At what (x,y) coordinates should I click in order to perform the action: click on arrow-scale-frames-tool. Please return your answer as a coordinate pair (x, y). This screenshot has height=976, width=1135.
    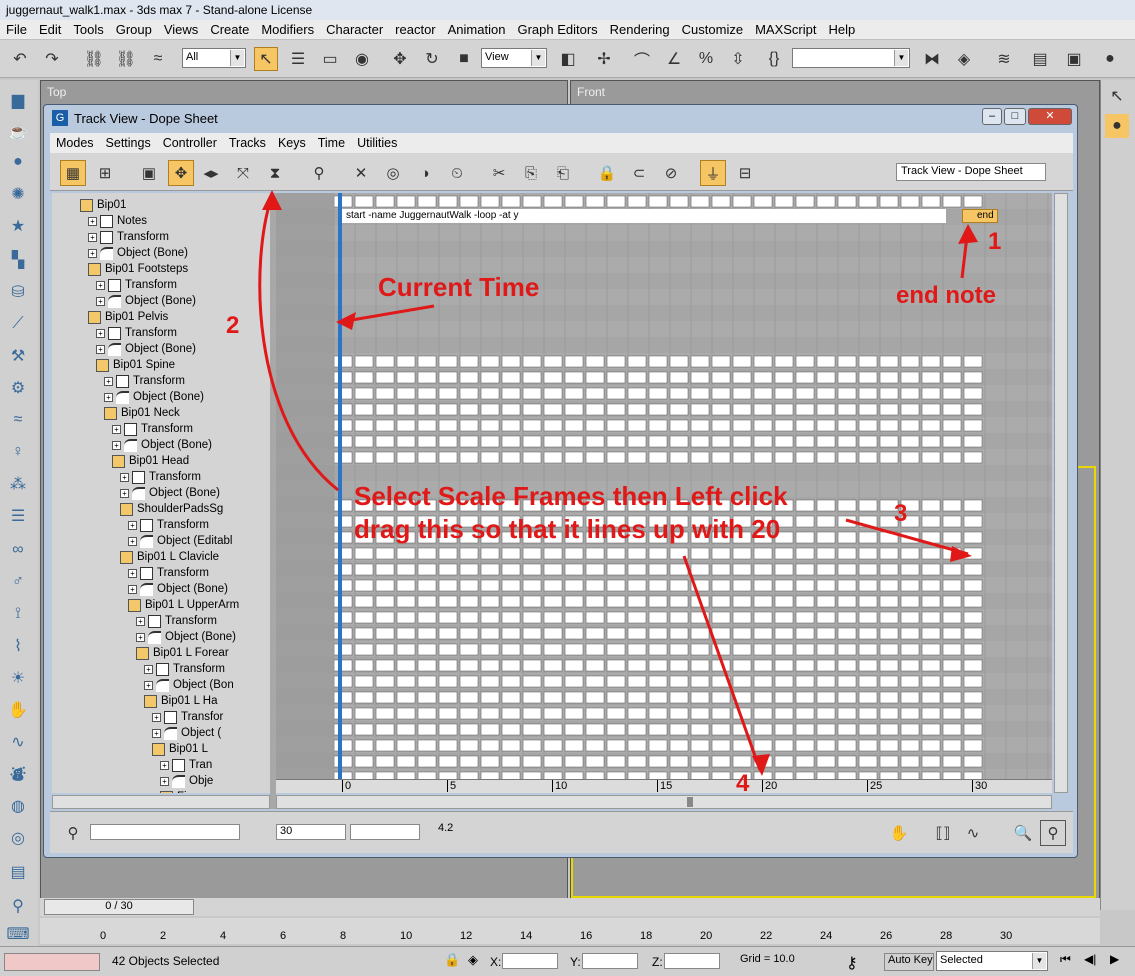
    Looking at the image, I should click on (298, 343).